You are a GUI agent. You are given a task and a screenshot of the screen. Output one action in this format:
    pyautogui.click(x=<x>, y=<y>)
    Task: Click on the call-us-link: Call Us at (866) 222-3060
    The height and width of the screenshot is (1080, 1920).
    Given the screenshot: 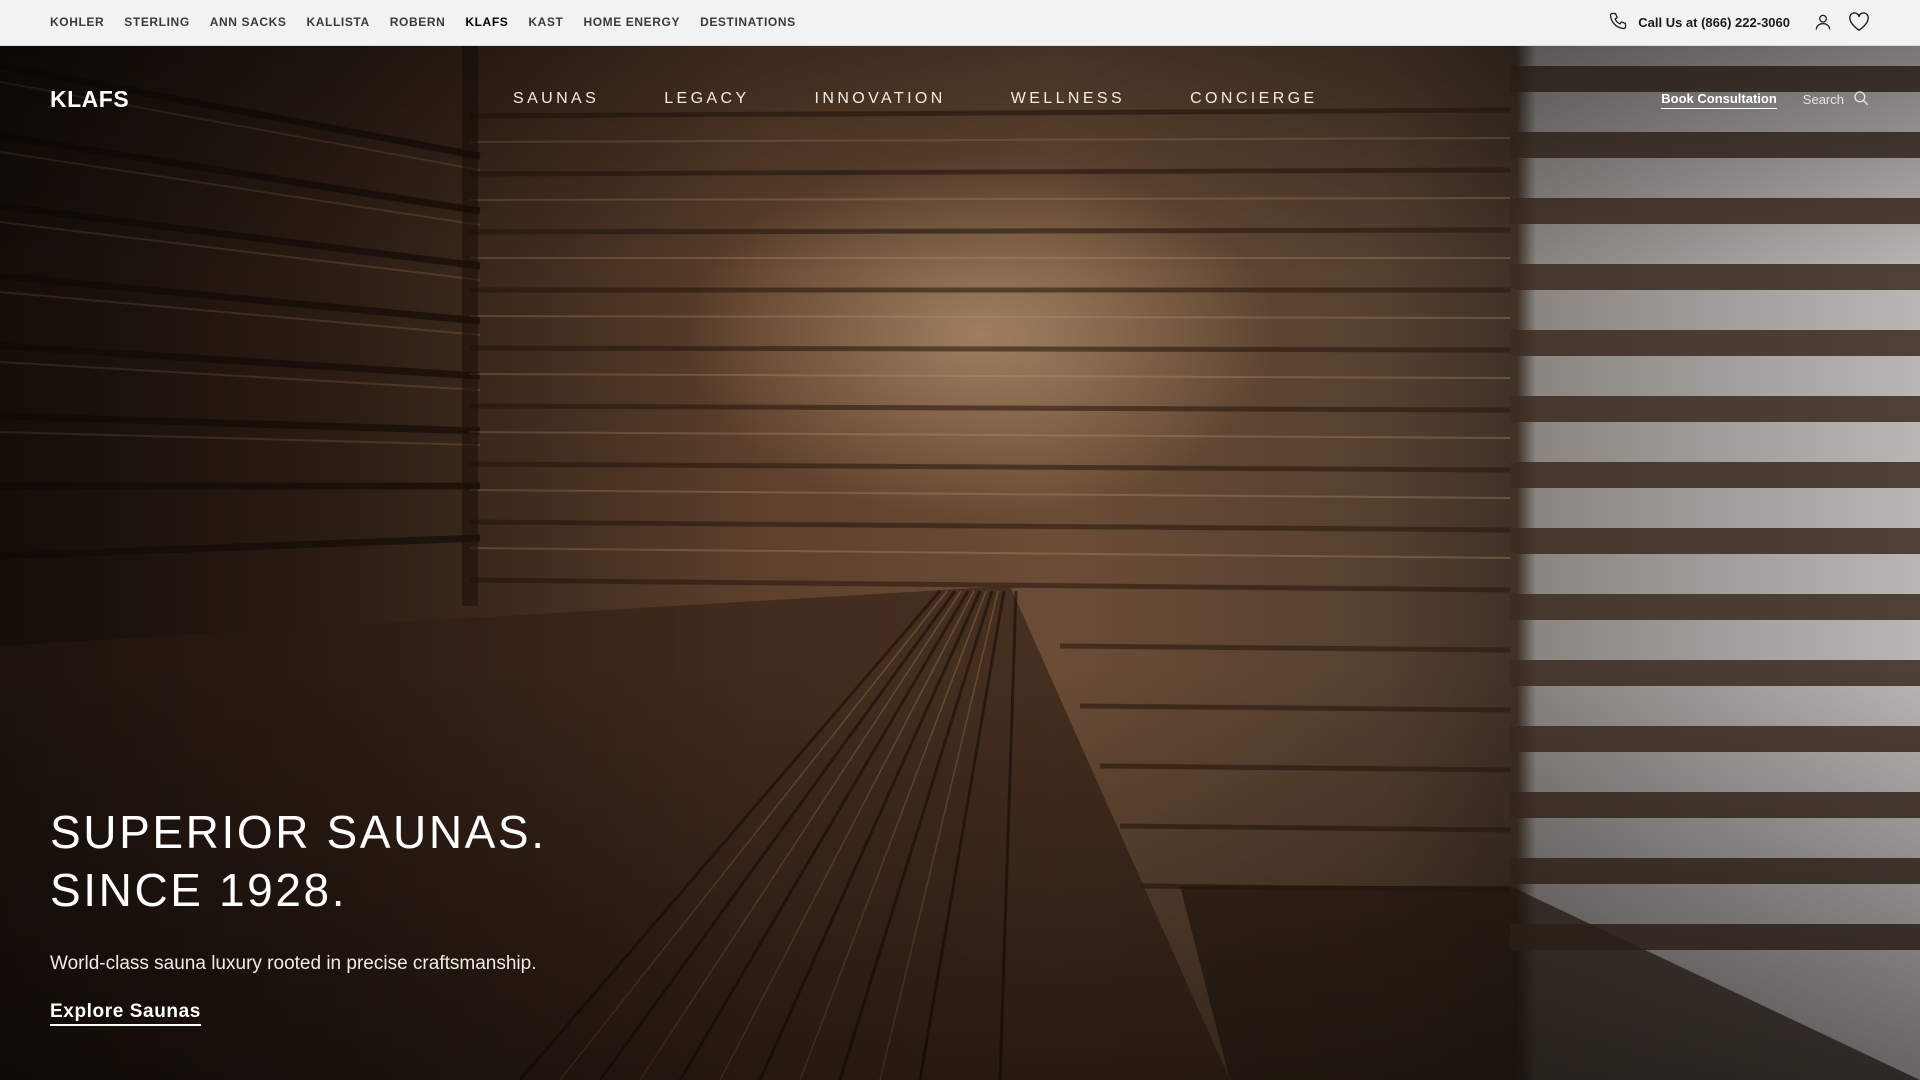 What is the action you would take?
    pyautogui.click(x=1699, y=22)
    